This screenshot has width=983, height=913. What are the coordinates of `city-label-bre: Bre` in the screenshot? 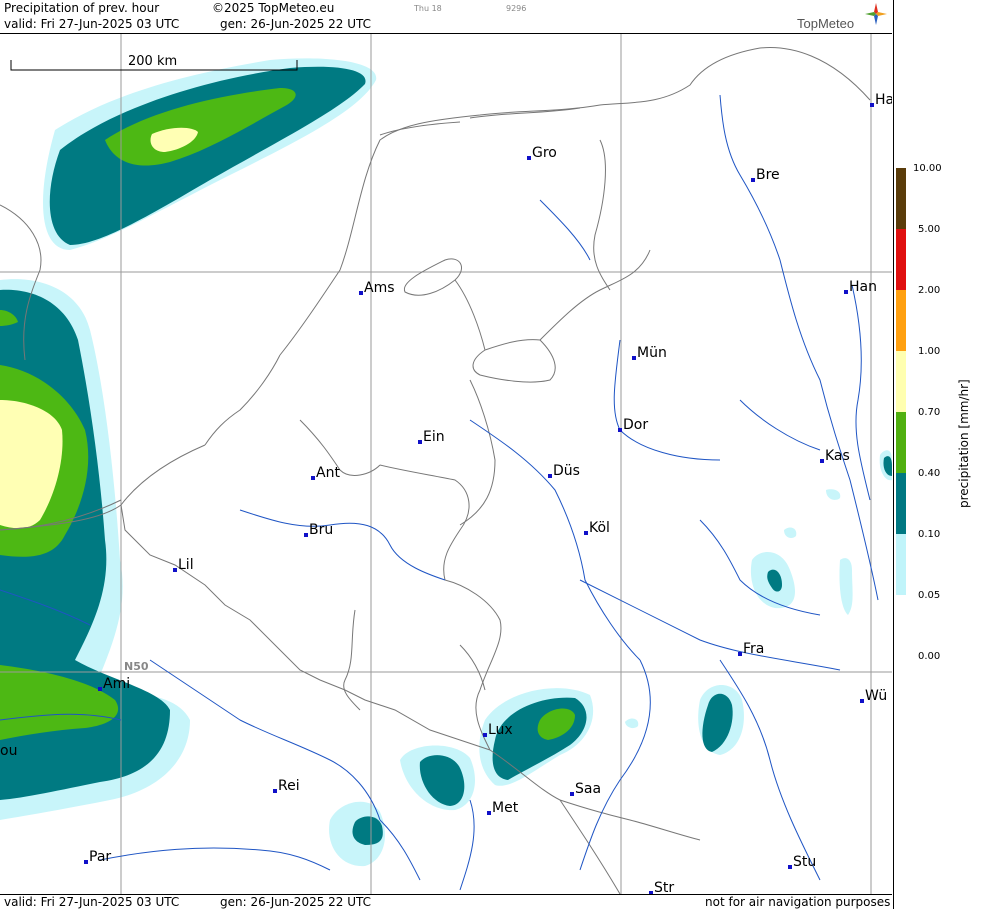 It's located at (768, 175).